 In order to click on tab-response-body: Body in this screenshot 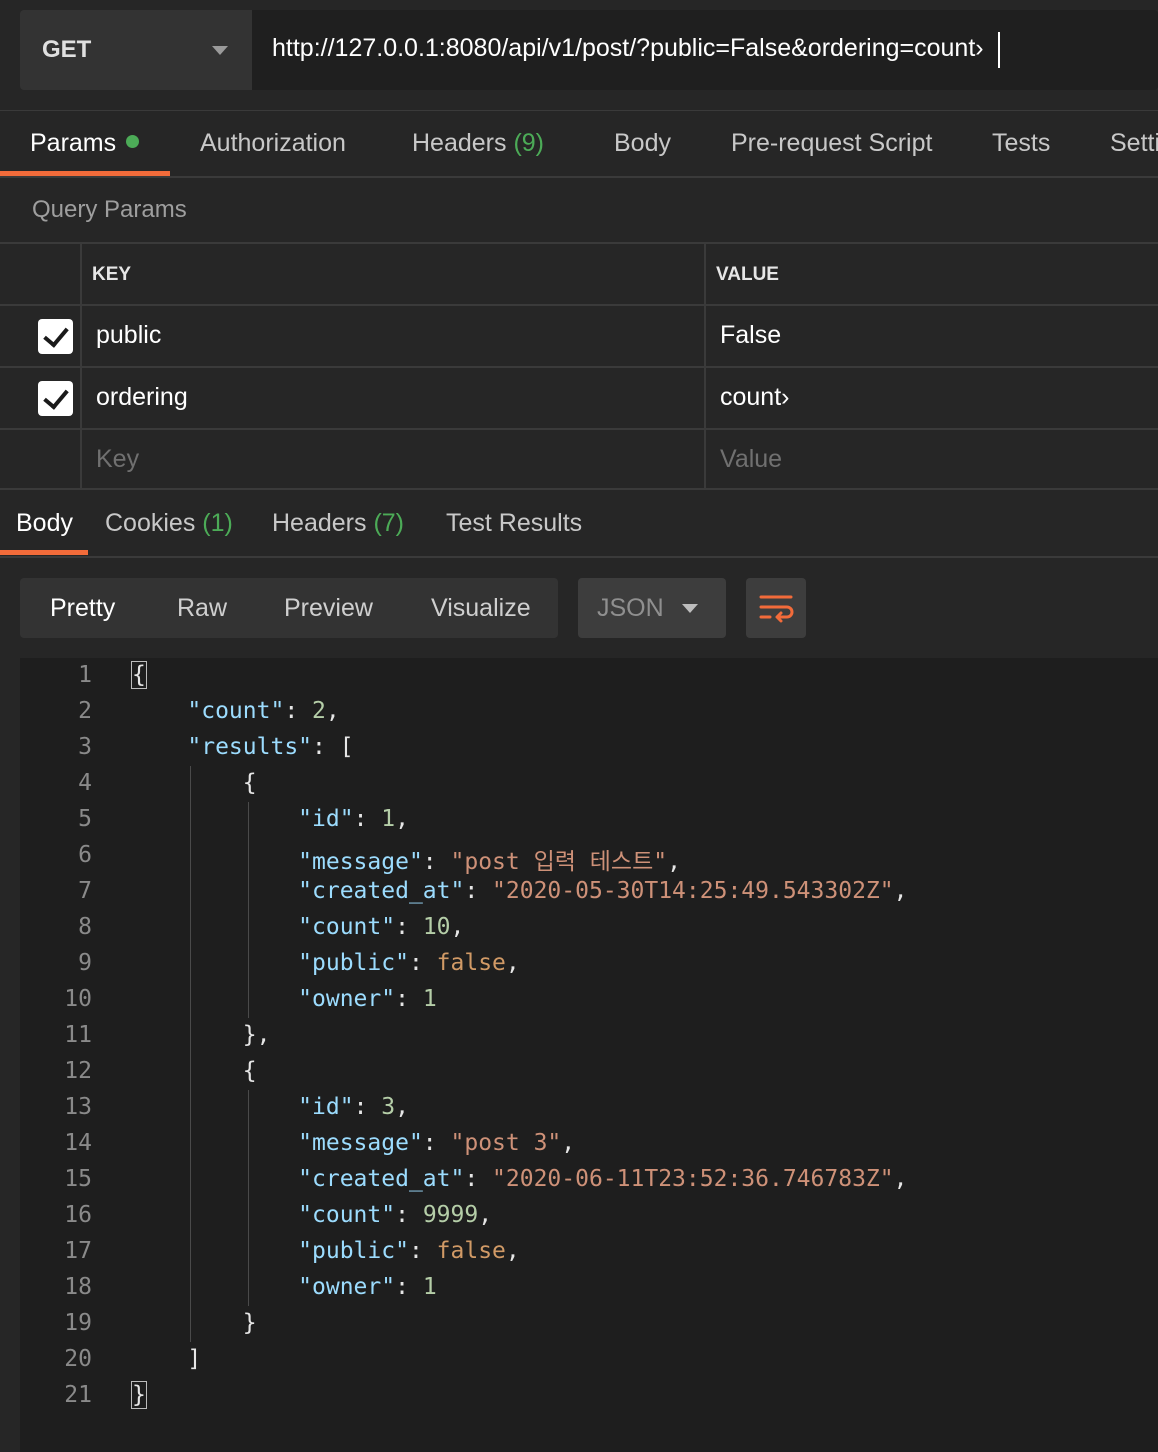, I will do `click(44, 523)`.